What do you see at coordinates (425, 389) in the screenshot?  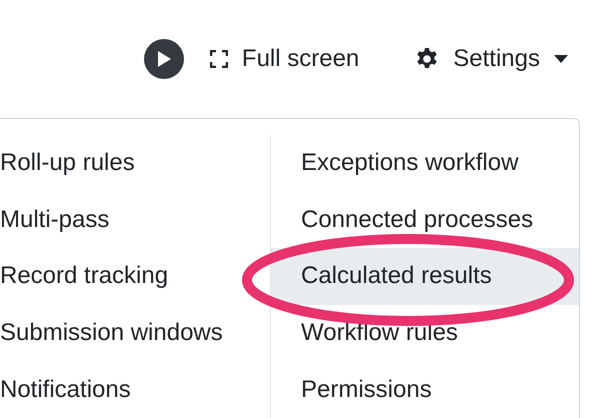 I see `menu-item: Permissions` at bounding box center [425, 389].